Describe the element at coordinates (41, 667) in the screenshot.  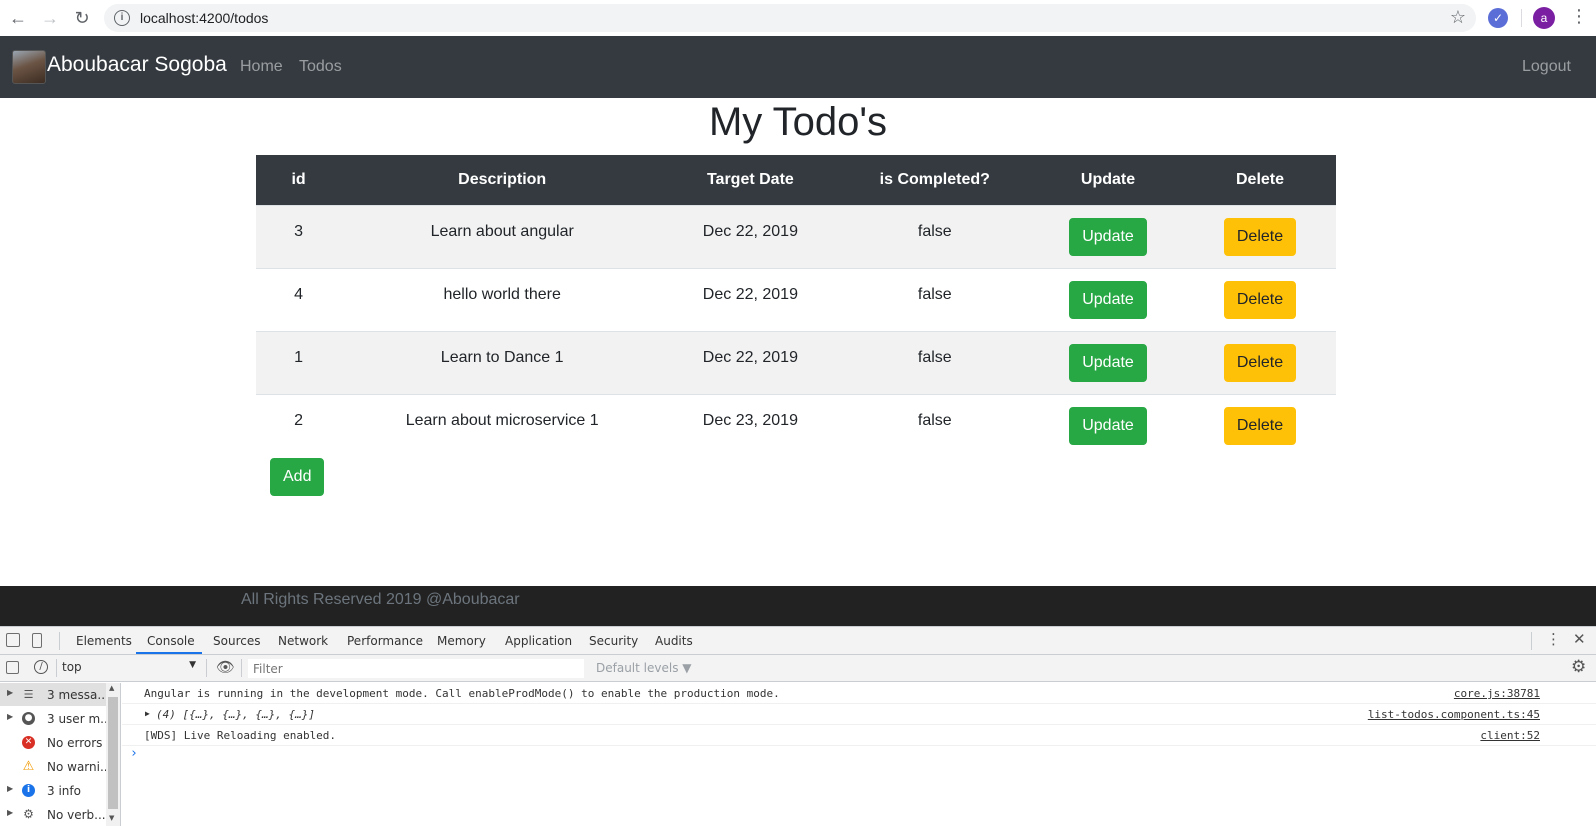
I see `clear-console-icon: /` at that location.